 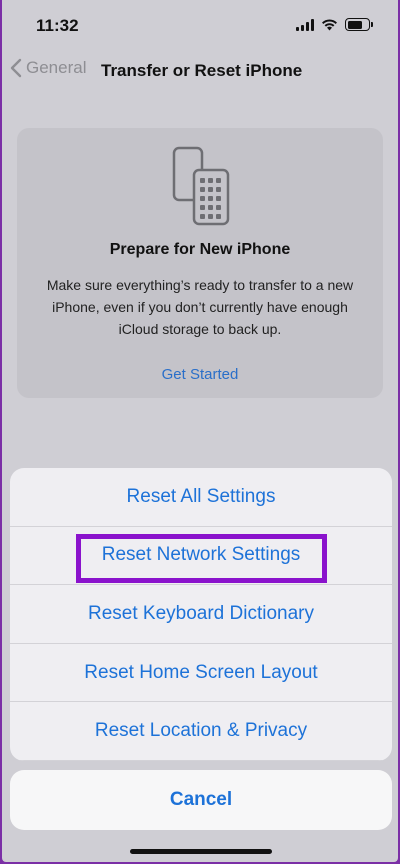 I want to click on reset-keyboard-dictionary-button: Reset Keyboard Dictionary, so click(x=201, y=614).